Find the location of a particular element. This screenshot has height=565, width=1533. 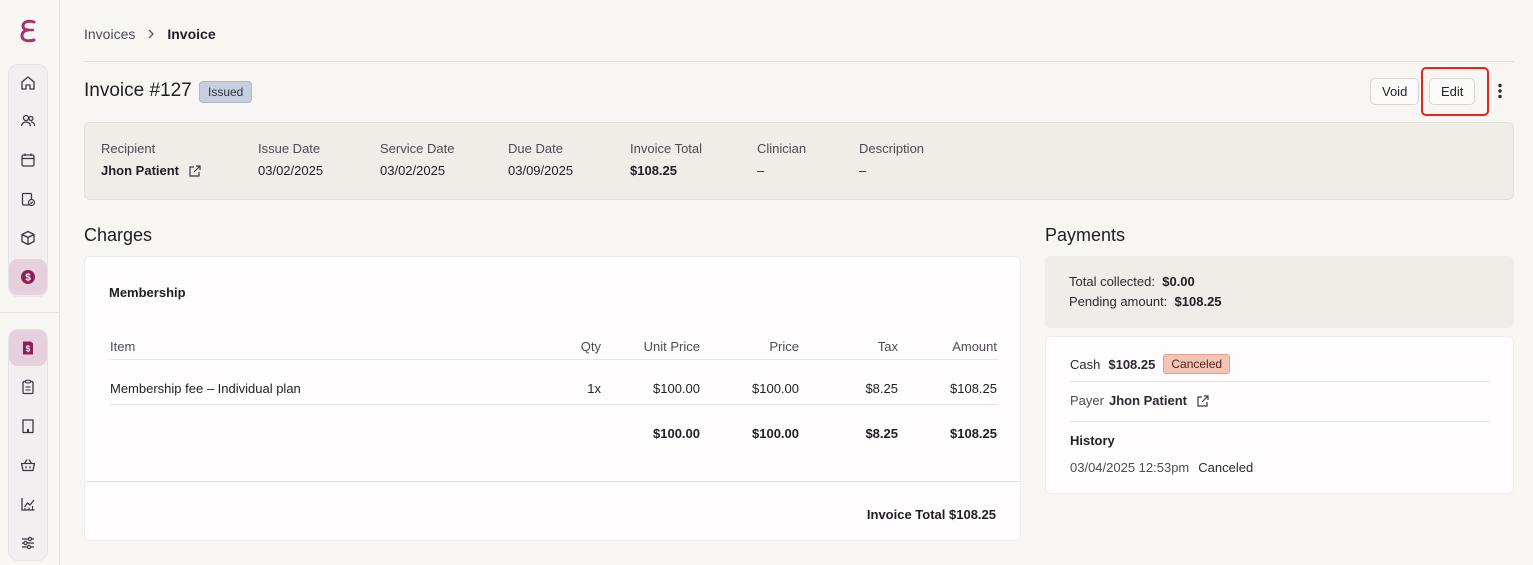

subnav-invoices: $ is located at coordinates (28, 348).